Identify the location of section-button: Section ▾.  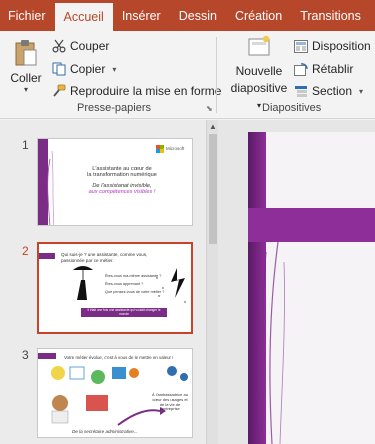
(328, 91).